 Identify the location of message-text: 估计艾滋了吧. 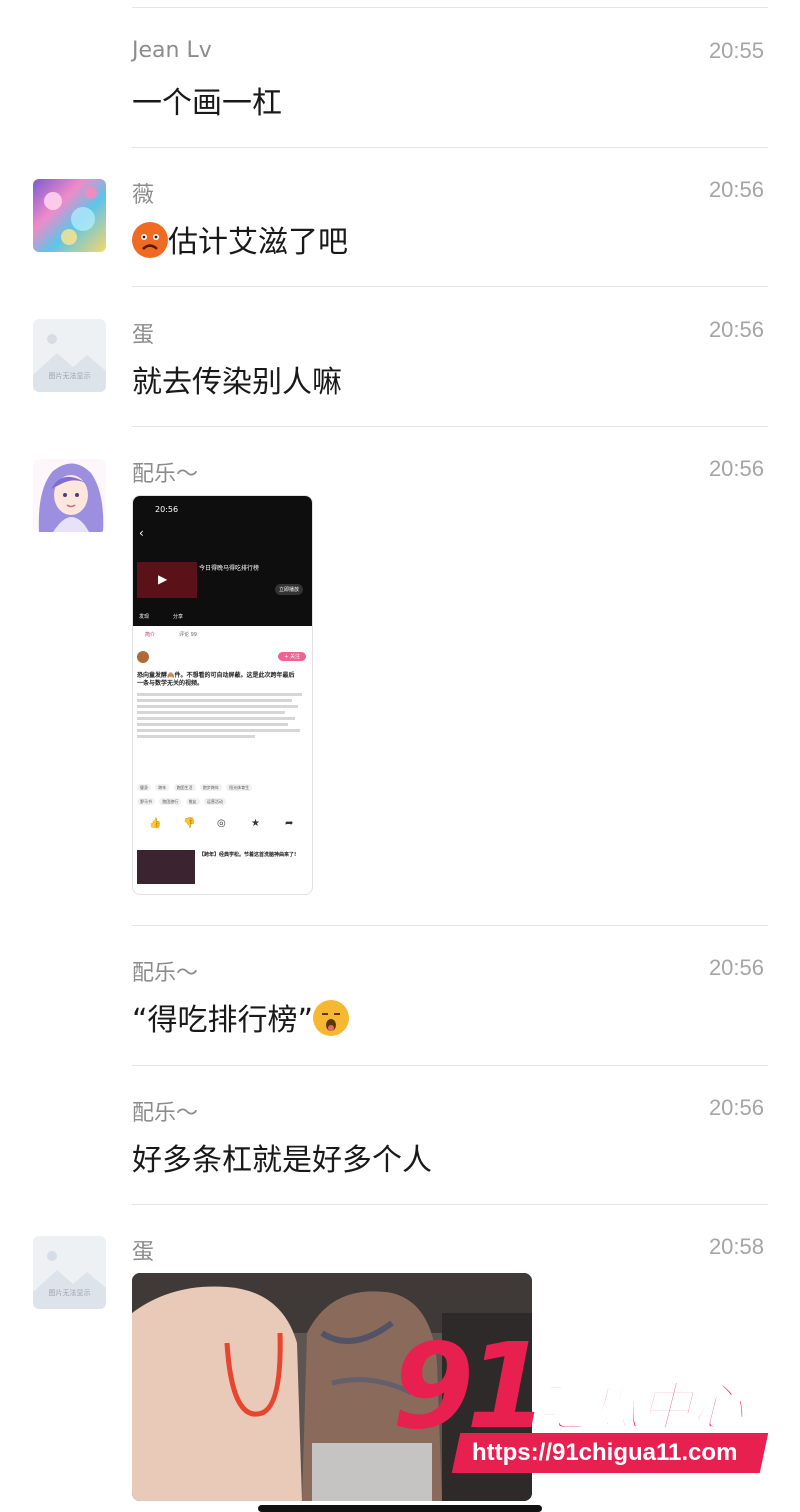
(240, 239).